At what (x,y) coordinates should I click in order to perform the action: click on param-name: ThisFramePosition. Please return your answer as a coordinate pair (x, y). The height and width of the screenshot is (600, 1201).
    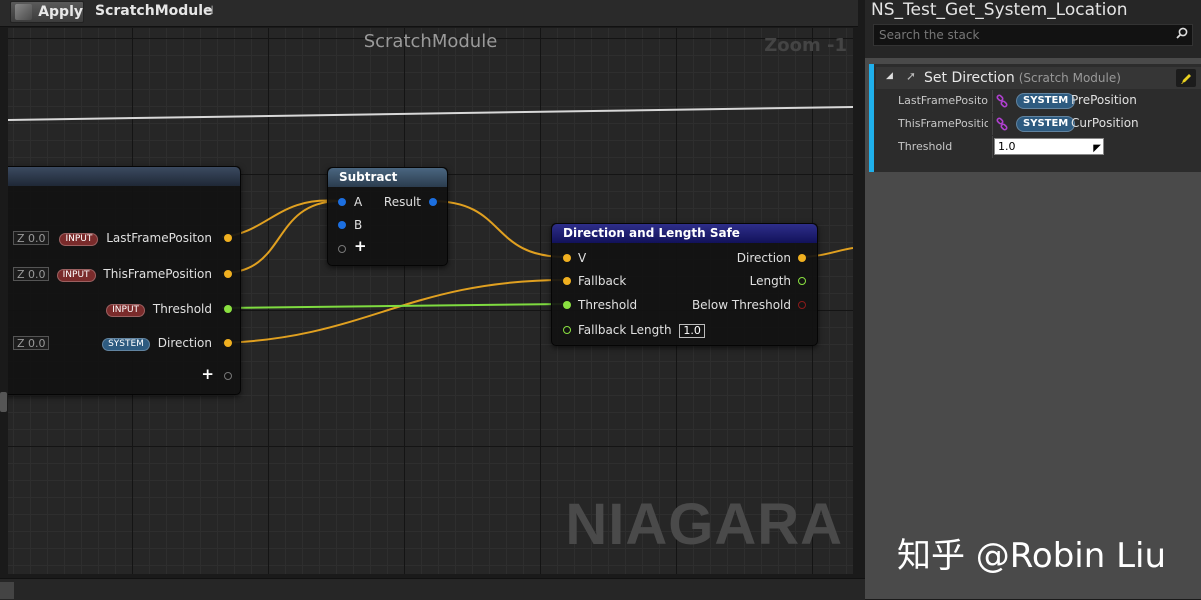
    Looking at the image, I should click on (943, 123).